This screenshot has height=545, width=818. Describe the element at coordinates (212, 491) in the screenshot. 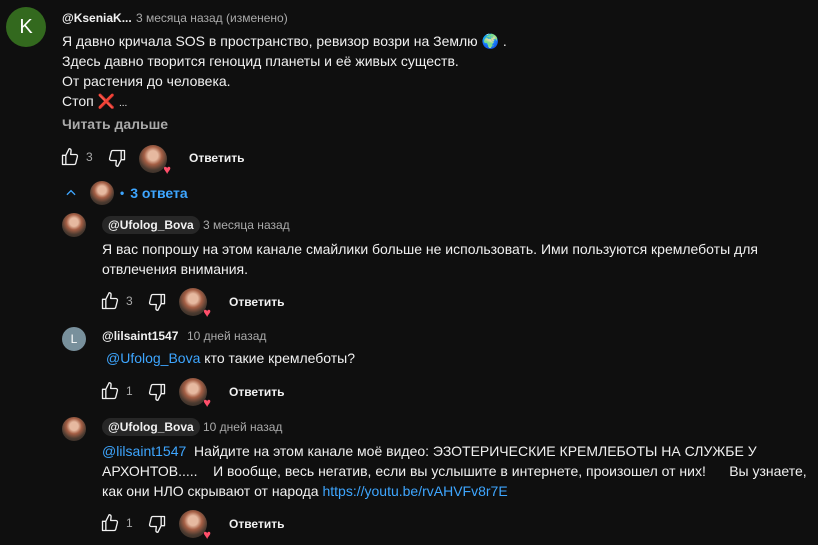

I see `reply-text: как они НЛО скрывают от народа` at that location.